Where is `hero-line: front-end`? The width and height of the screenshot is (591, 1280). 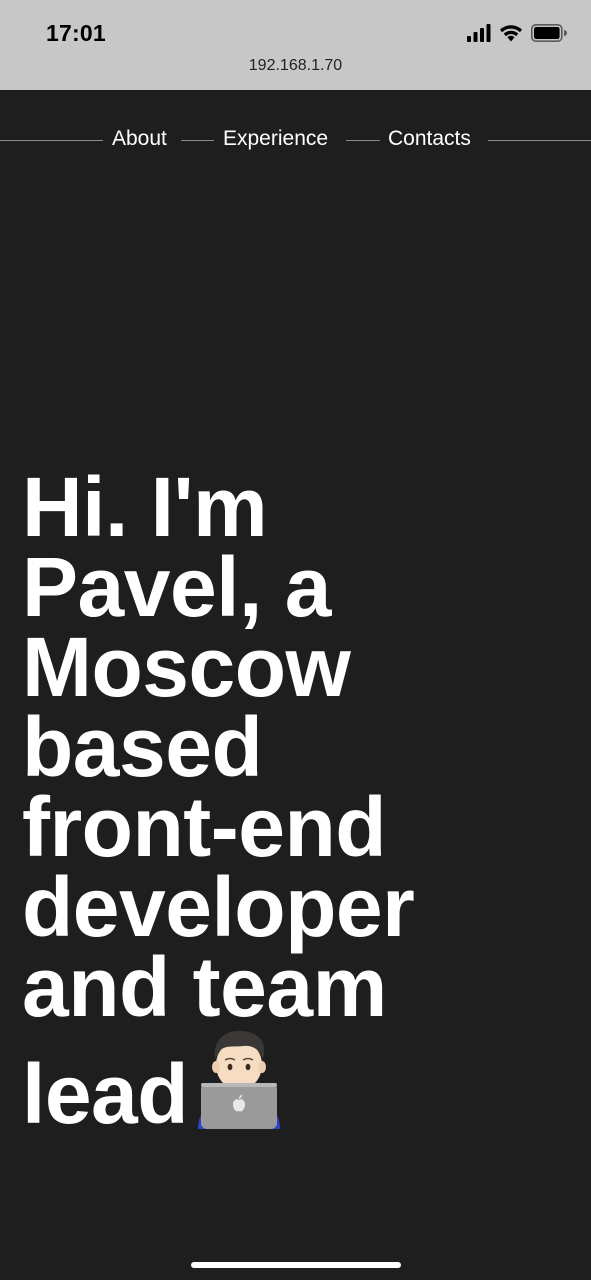
hero-line: front-end is located at coordinates (204, 827).